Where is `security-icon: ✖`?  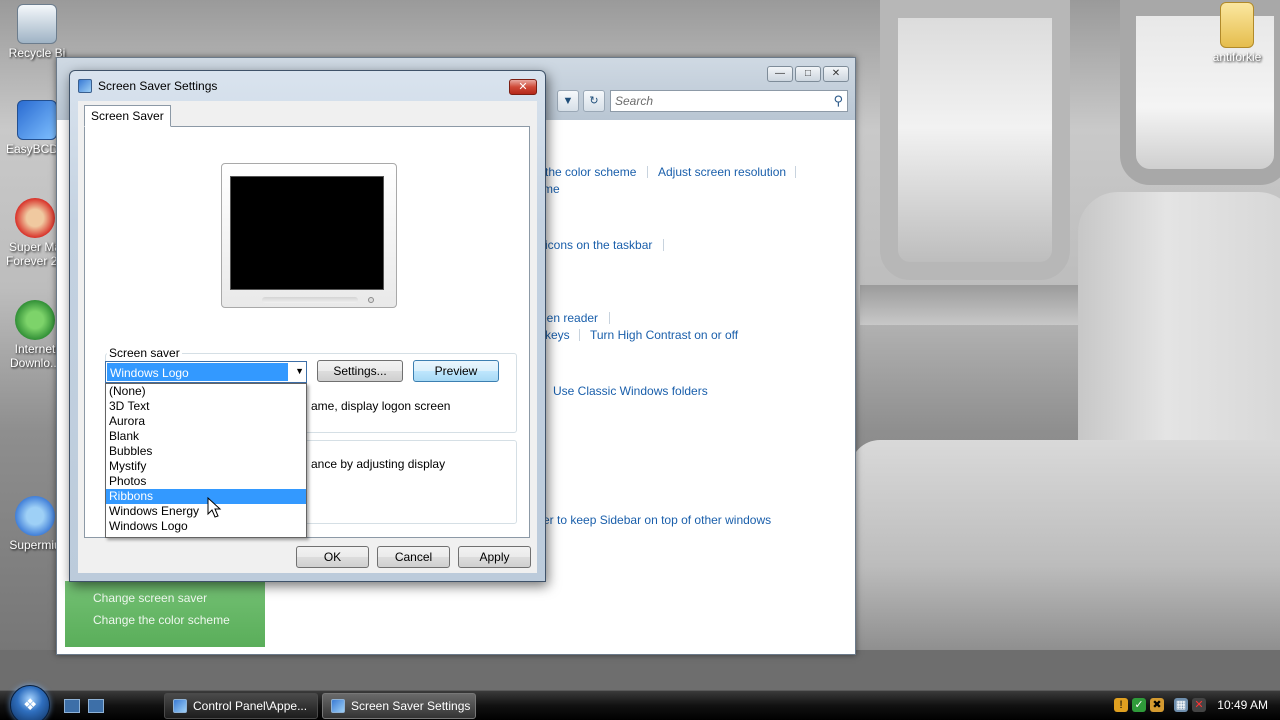
security-icon: ✖ is located at coordinates (1157, 705).